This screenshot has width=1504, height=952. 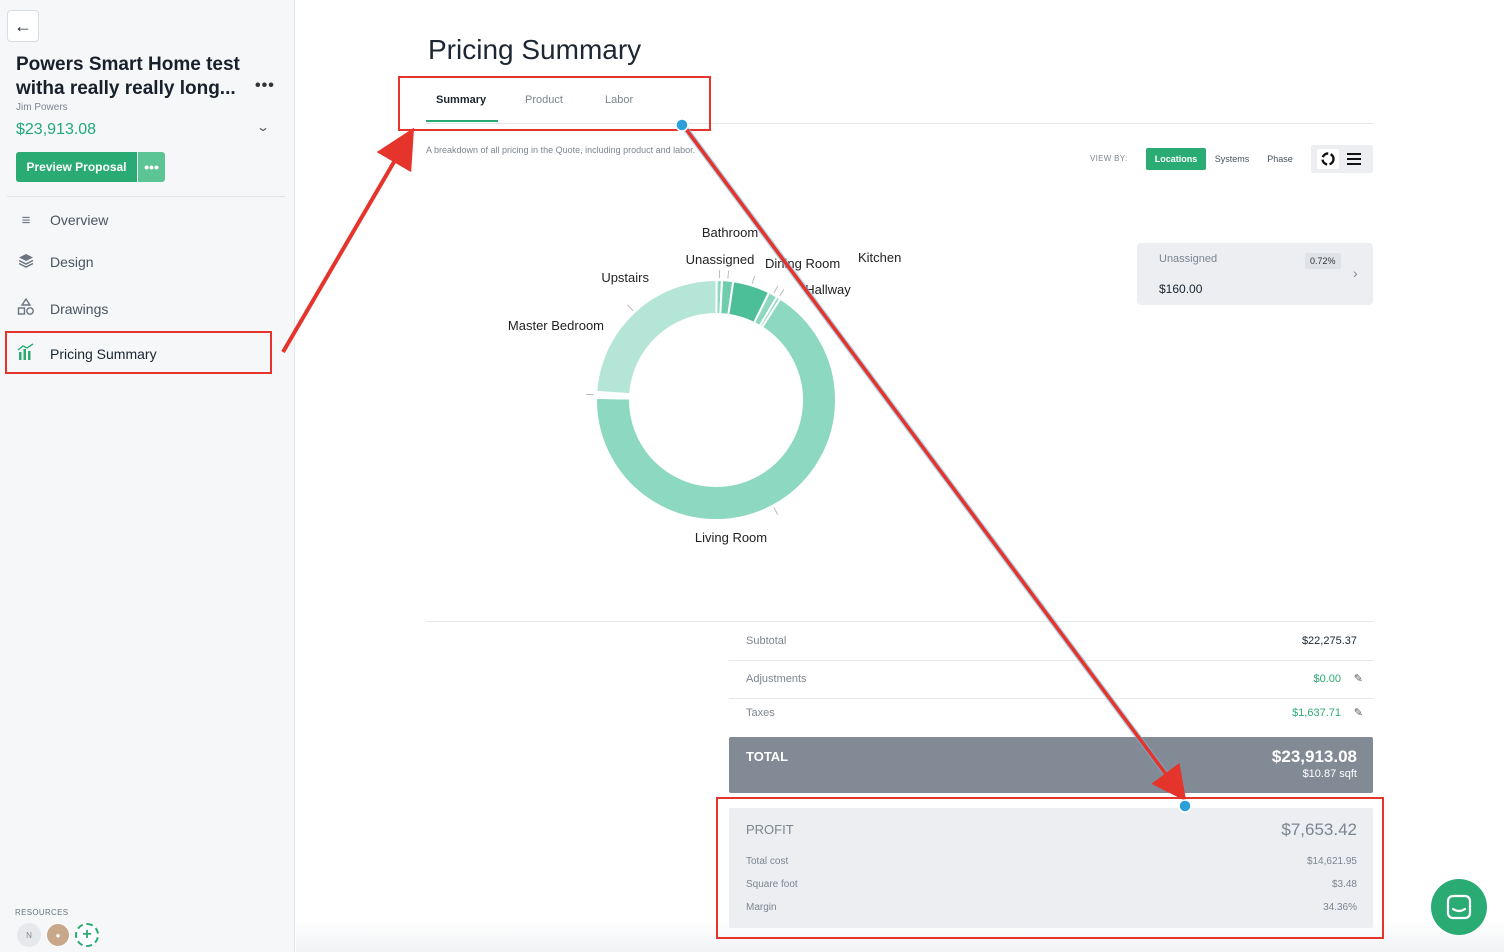 What do you see at coordinates (23, 26) in the screenshot?
I see `back-arrow-icon: ←` at bounding box center [23, 26].